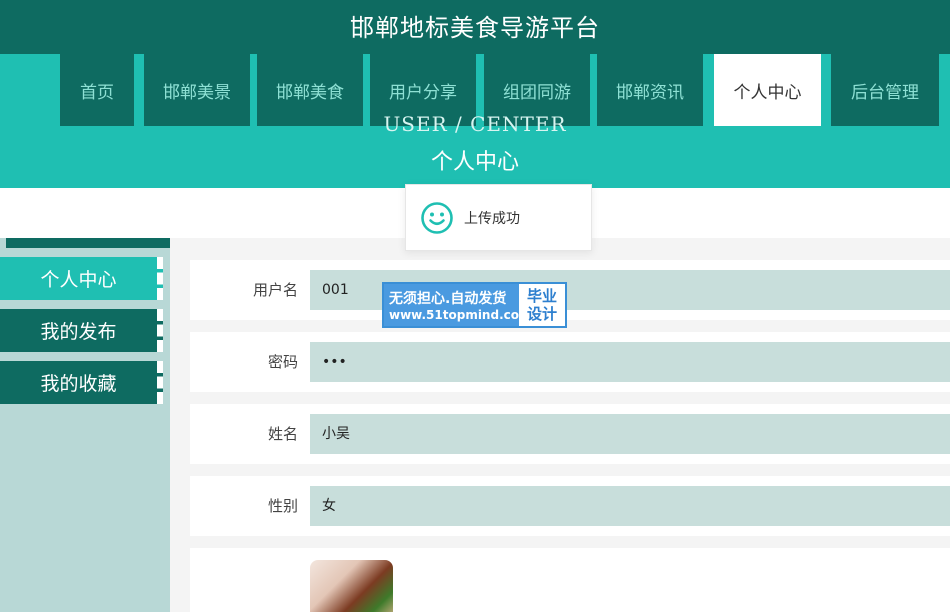 This screenshot has width=950, height=612. I want to click on avatar-image, so click(351, 586).